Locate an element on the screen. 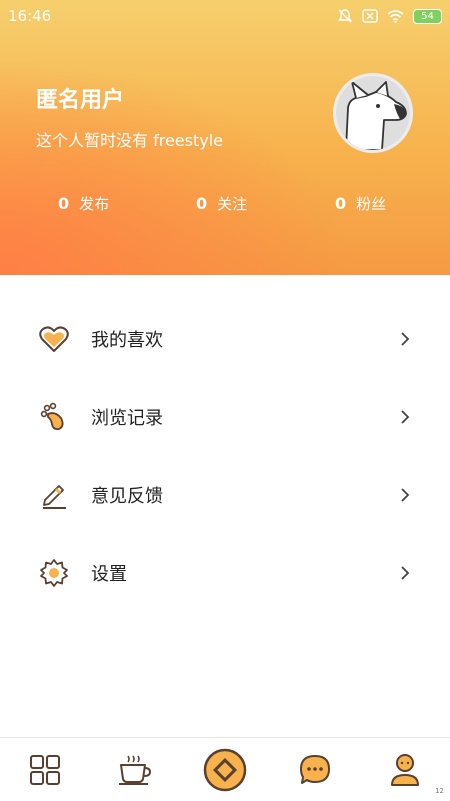  coffee-cup-icon is located at coordinates (135, 770).